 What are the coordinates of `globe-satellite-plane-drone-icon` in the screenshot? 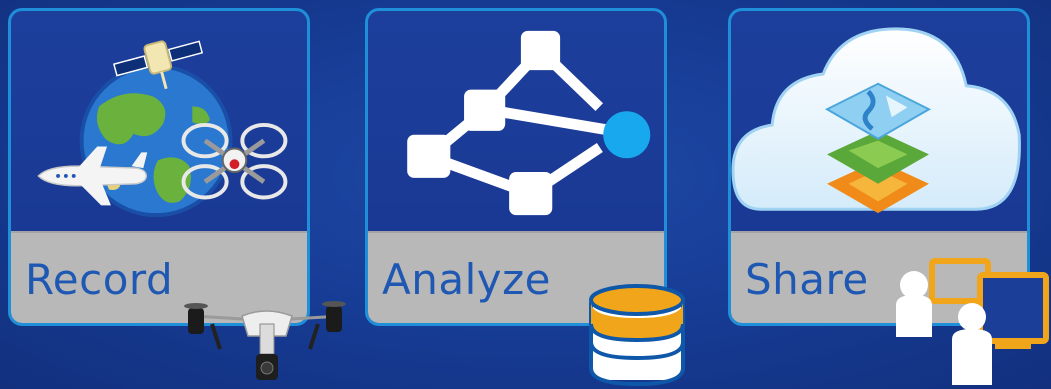 It's located at (162, 129).